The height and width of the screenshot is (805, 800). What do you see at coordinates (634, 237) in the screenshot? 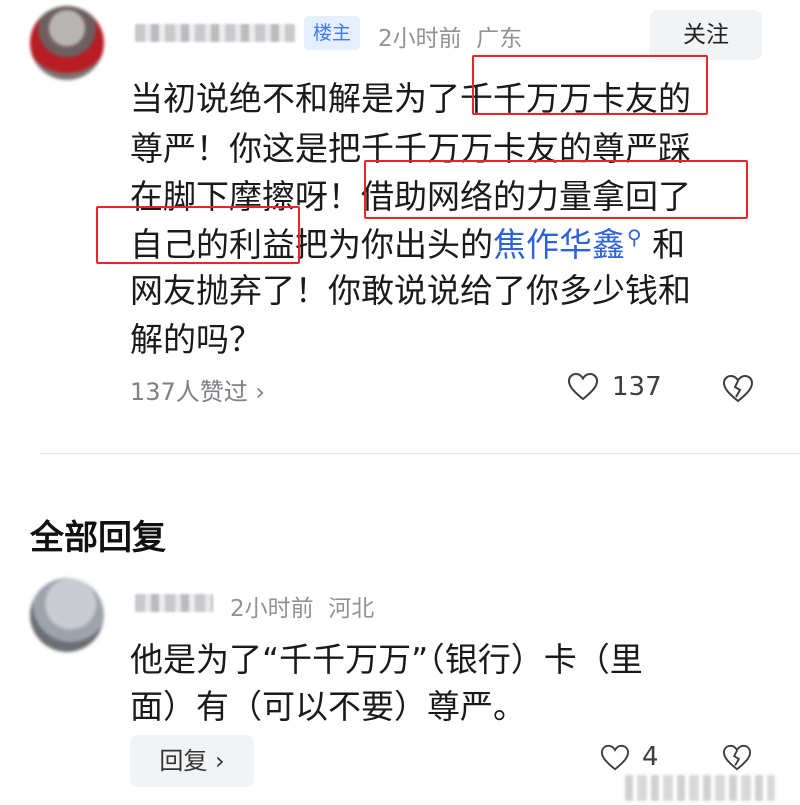
I see `search-icon: ⚲` at bounding box center [634, 237].